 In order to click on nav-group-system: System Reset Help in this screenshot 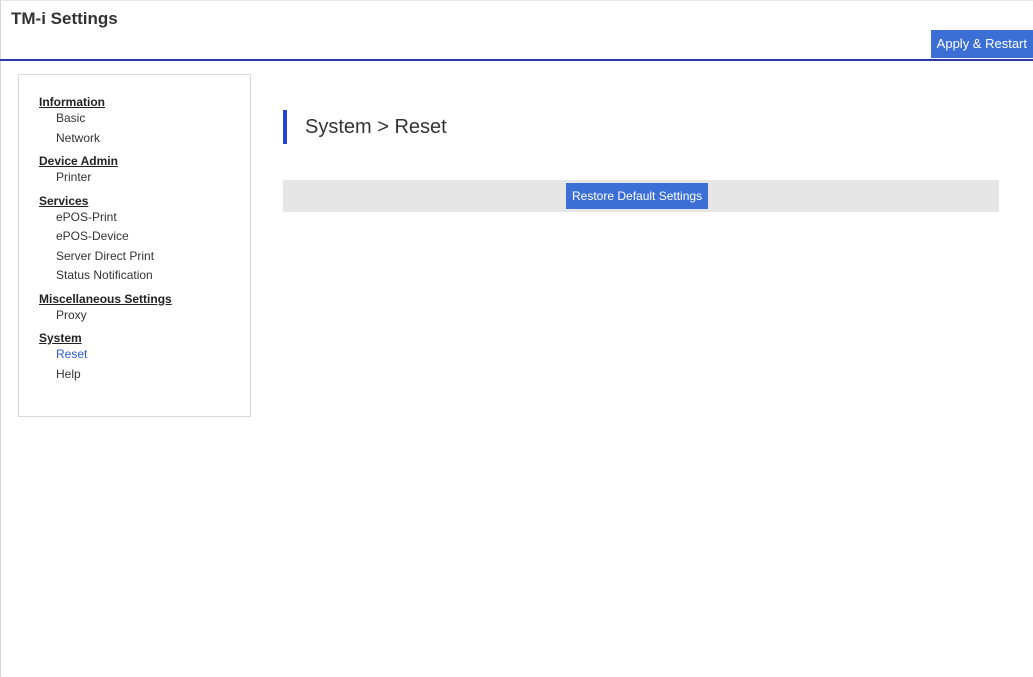, I will do `click(134, 357)`.